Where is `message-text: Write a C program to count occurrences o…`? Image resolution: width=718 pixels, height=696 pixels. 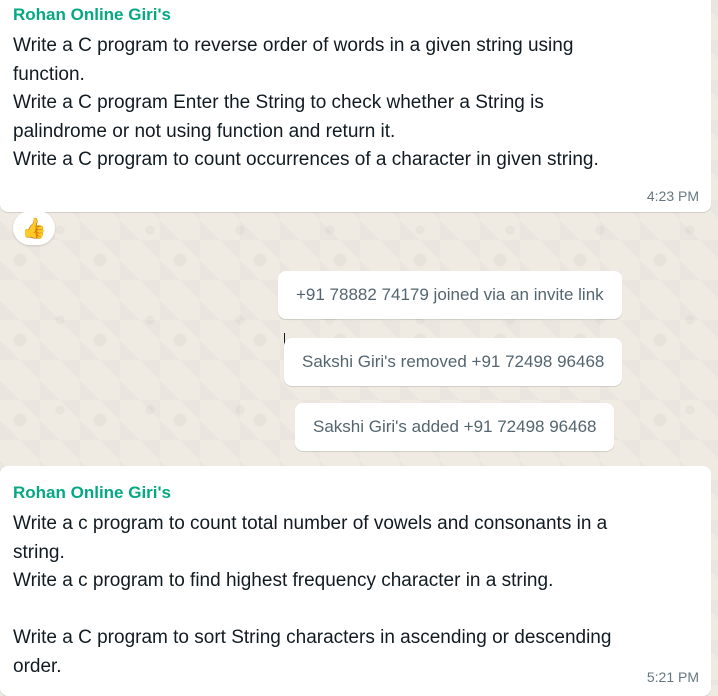 message-text: Write a C program to count occurrences o… is located at coordinates (306, 159).